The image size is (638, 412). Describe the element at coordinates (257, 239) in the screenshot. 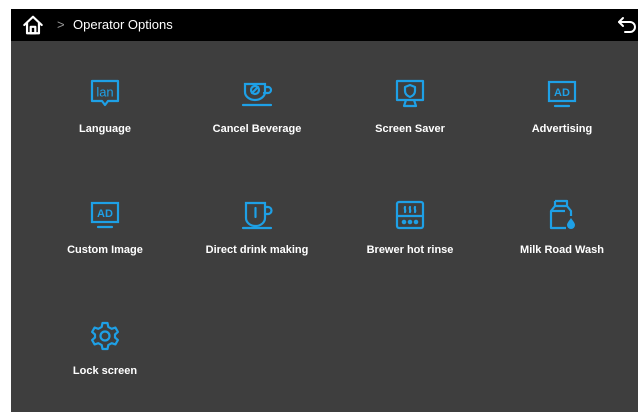

I see `option-direct-drink-making: Direct drink making` at that location.